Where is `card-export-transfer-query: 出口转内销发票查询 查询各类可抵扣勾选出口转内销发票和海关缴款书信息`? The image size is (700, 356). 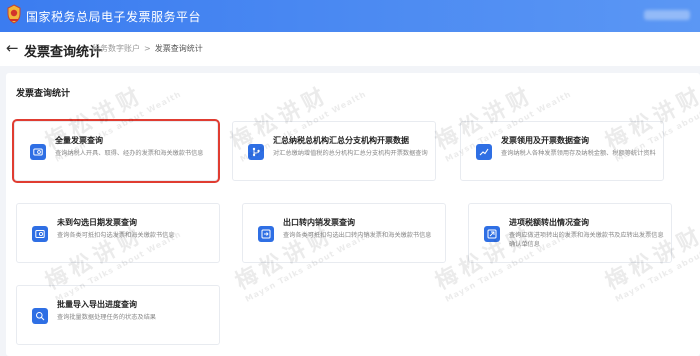
card-export-transfer-query: 出口转内销发票查询 查询各类可抵扣勾选出口转内销发票和海关缴款书信息 is located at coordinates (344, 233).